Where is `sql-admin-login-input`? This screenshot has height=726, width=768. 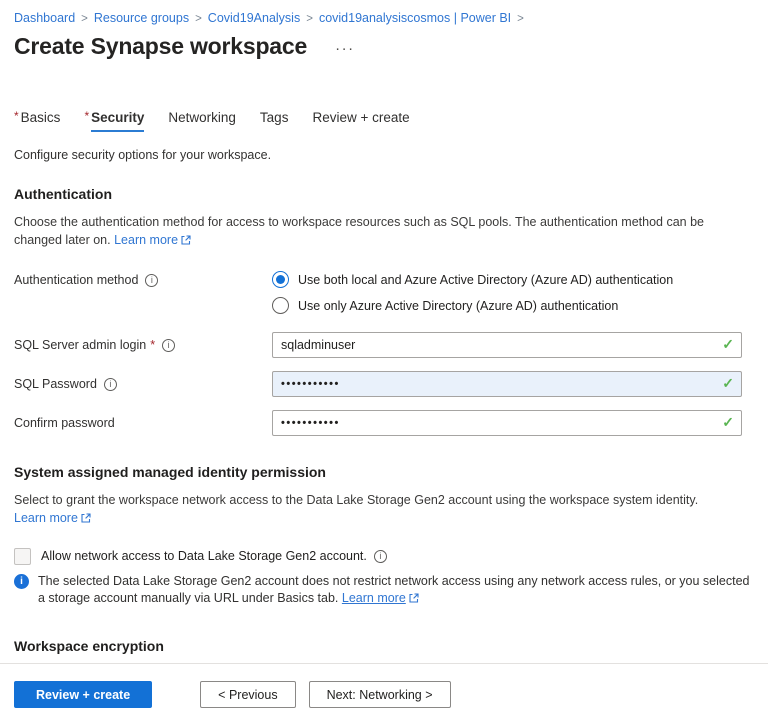
sql-admin-login-input is located at coordinates (507, 345).